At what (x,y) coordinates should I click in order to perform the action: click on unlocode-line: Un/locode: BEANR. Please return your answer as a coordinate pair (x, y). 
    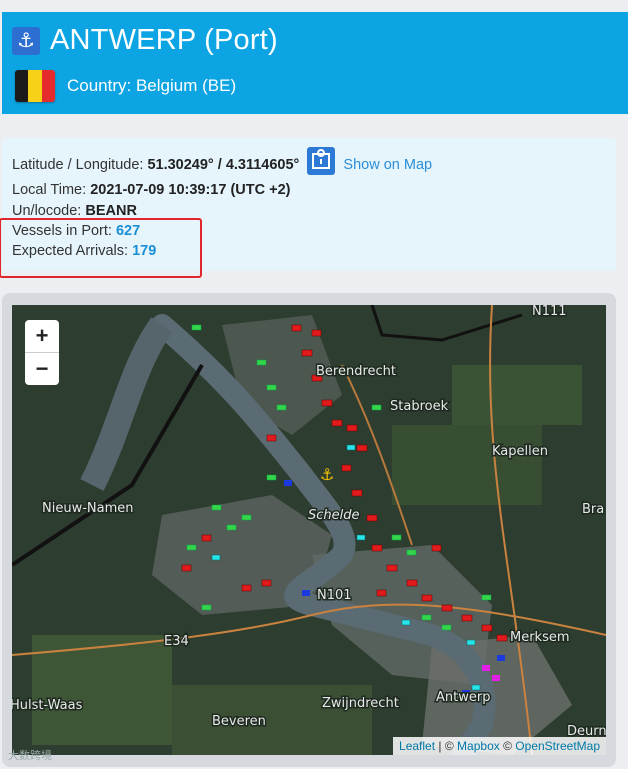
    Looking at the image, I should click on (74, 211).